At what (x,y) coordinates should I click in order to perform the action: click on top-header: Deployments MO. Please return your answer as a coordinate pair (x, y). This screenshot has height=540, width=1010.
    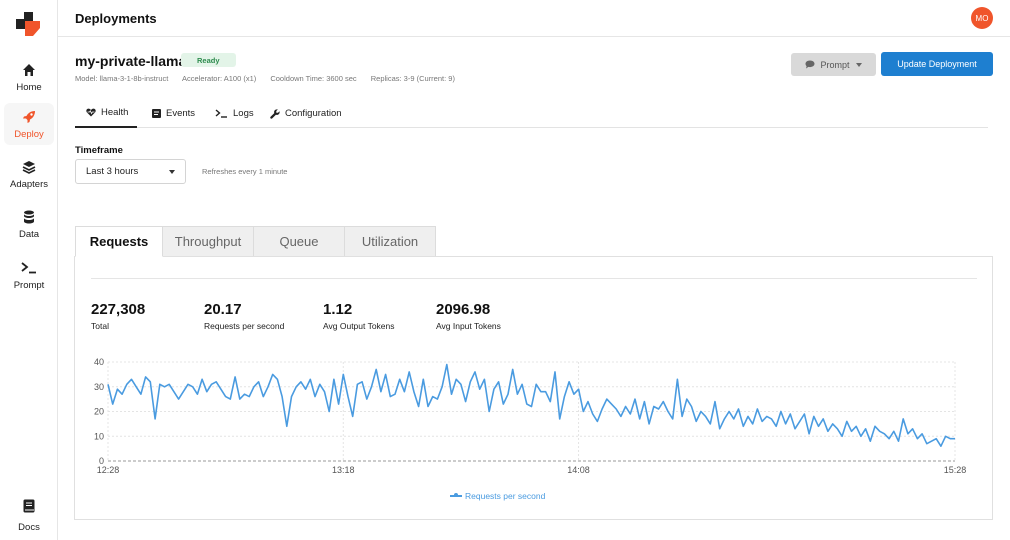
    Looking at the image, I should click on (534, 18).